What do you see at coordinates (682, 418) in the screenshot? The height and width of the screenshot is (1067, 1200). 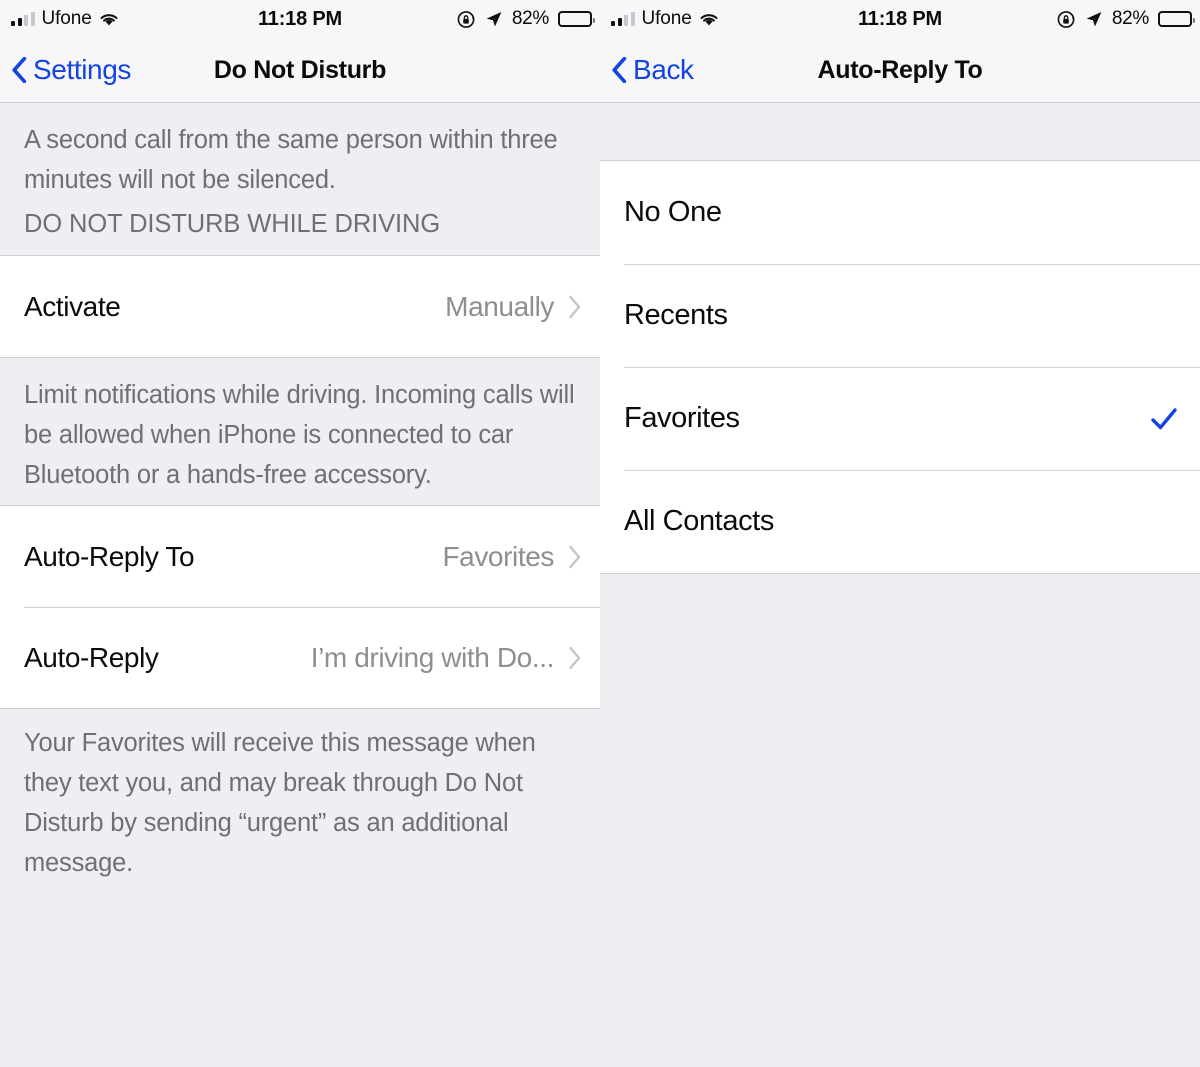 I see `option-label: Favorites` at bounding box center [682, 418].